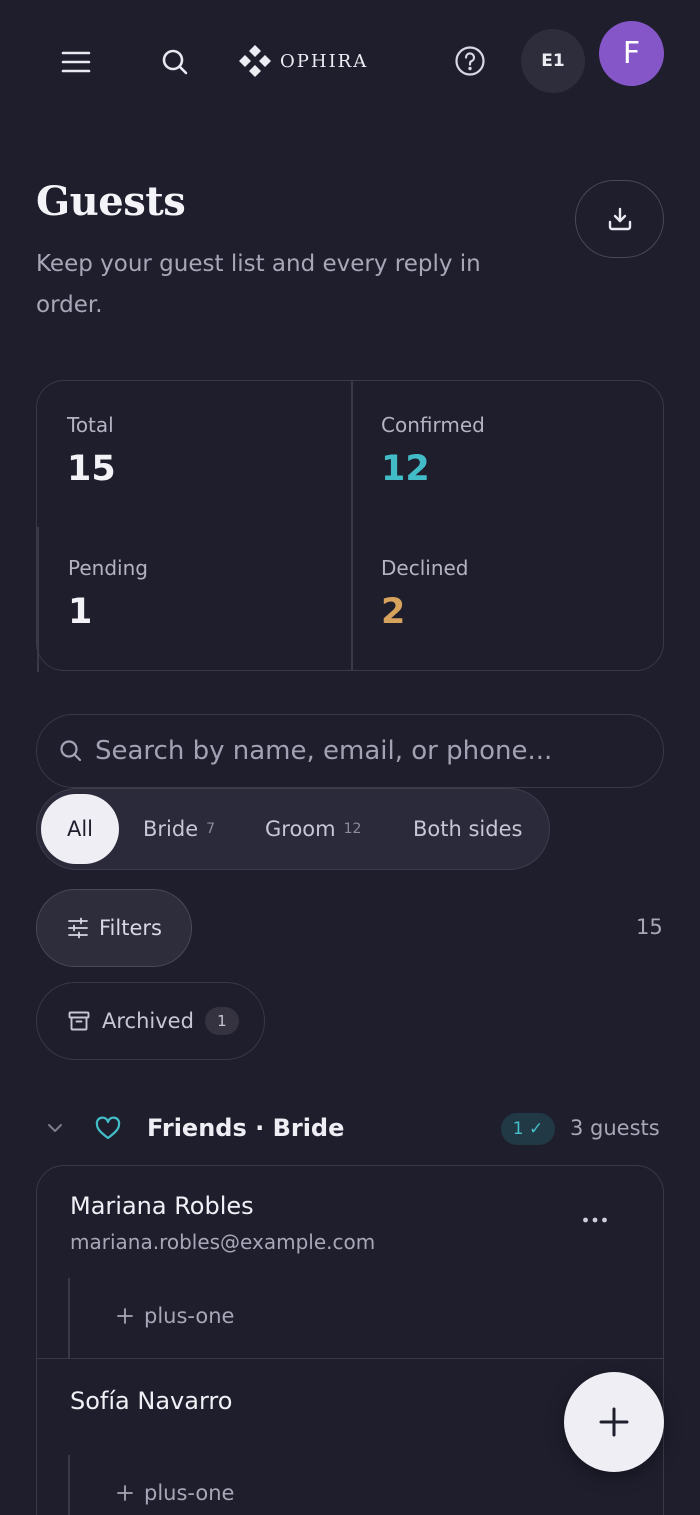  What do you see at coordinates (108, 594) in the screenshot?
I see `stat-pending: Pending 1` at bounding box center [108, 594].